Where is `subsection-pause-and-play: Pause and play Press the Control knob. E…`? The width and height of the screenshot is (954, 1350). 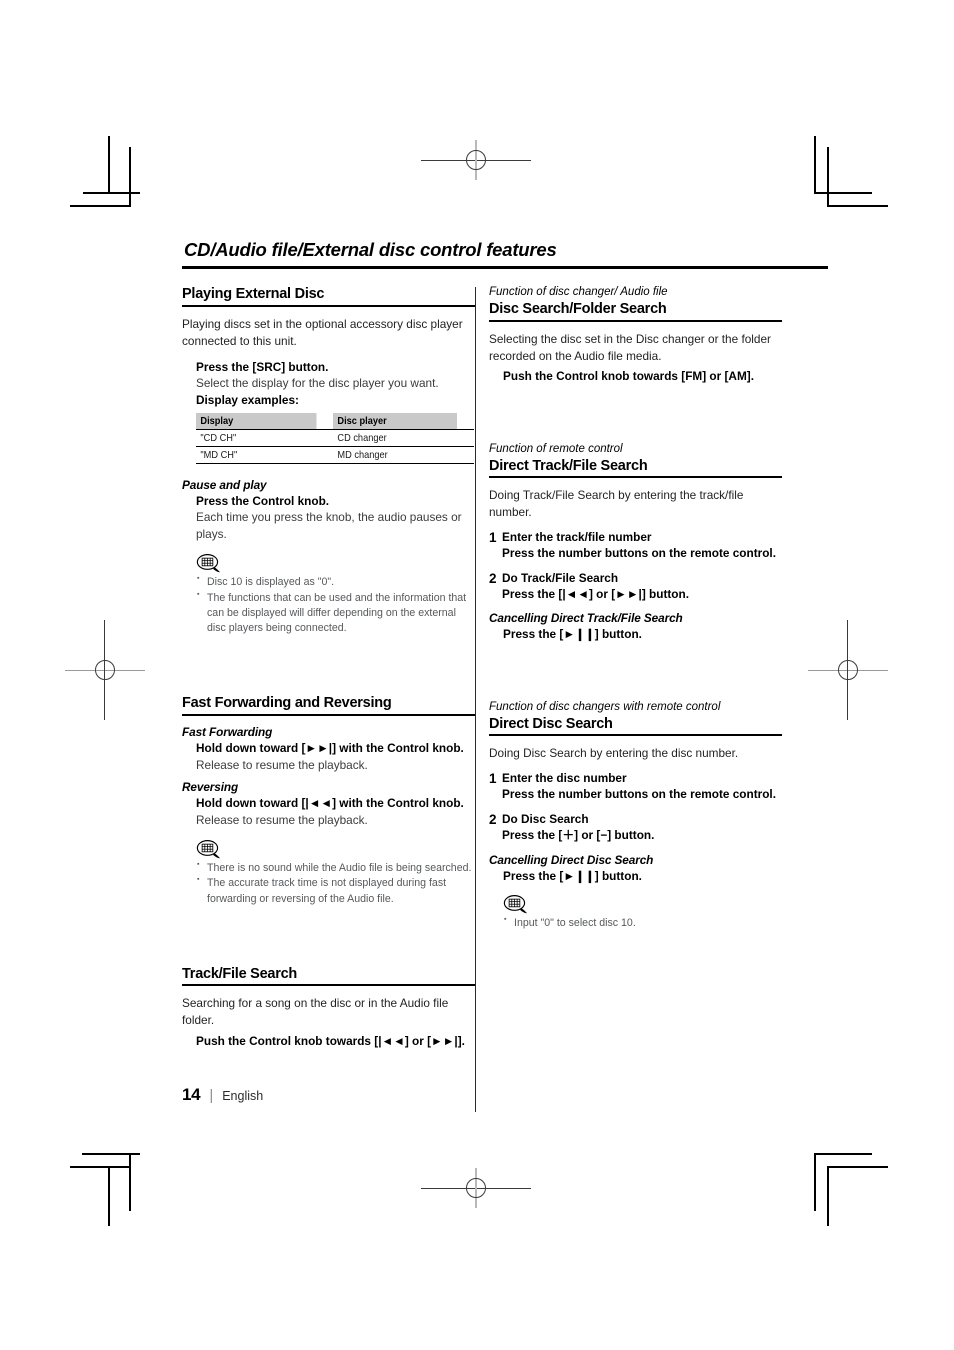 subsection-pause-and-play: Pause and play Press the Control knob. E… is located at coordinates (328, 557).